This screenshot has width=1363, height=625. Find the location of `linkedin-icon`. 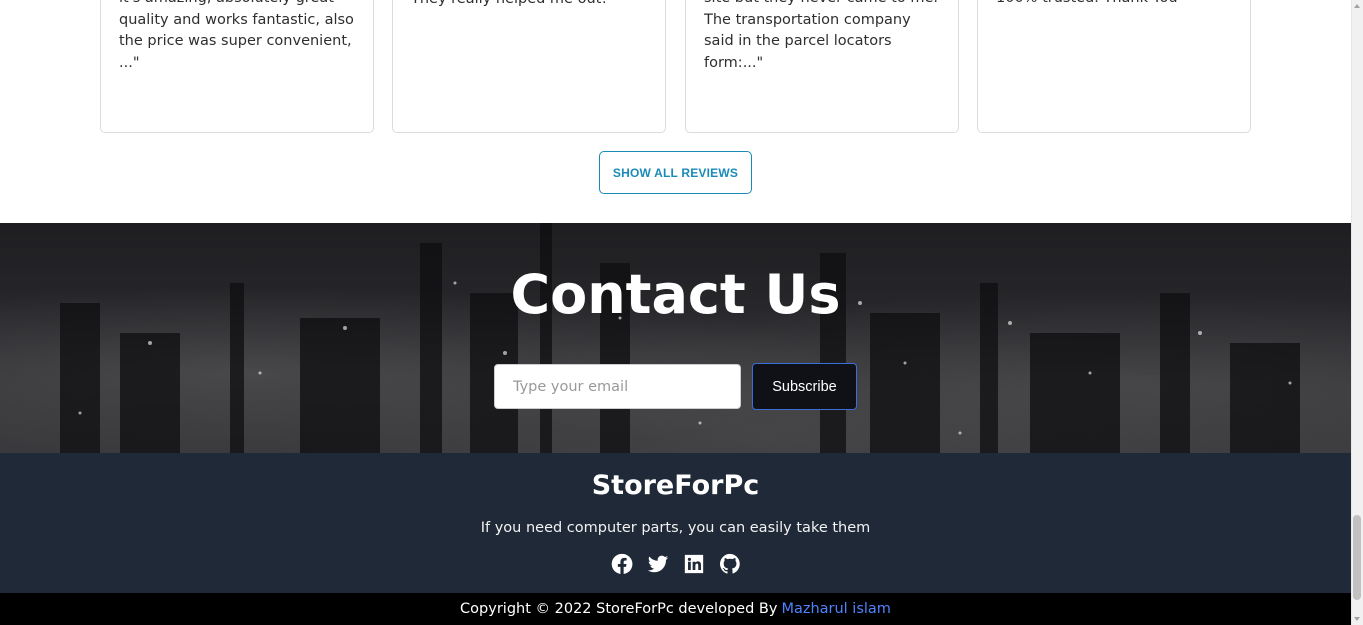

linkedin-icon is located at coordinates (694, 564).